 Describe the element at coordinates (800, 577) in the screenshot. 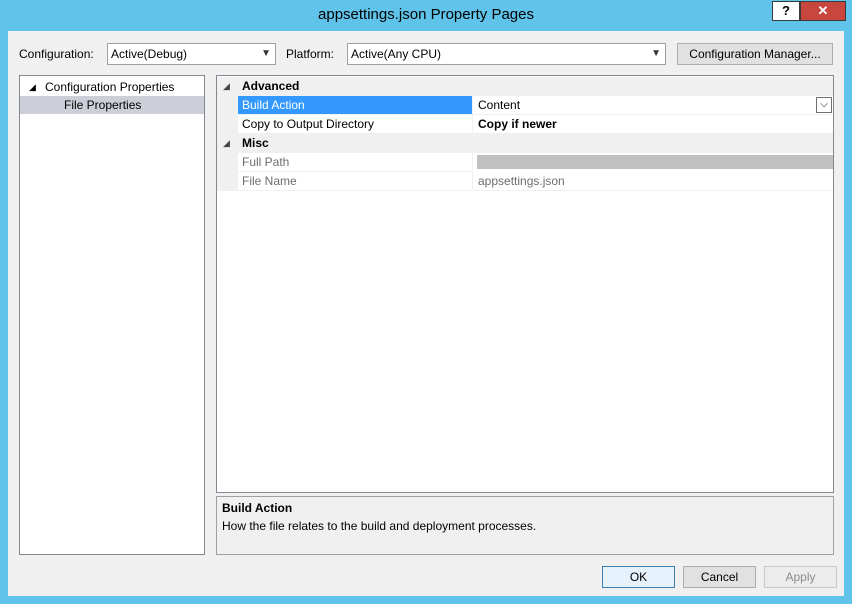

I see `apply-button: Apply` at that location.